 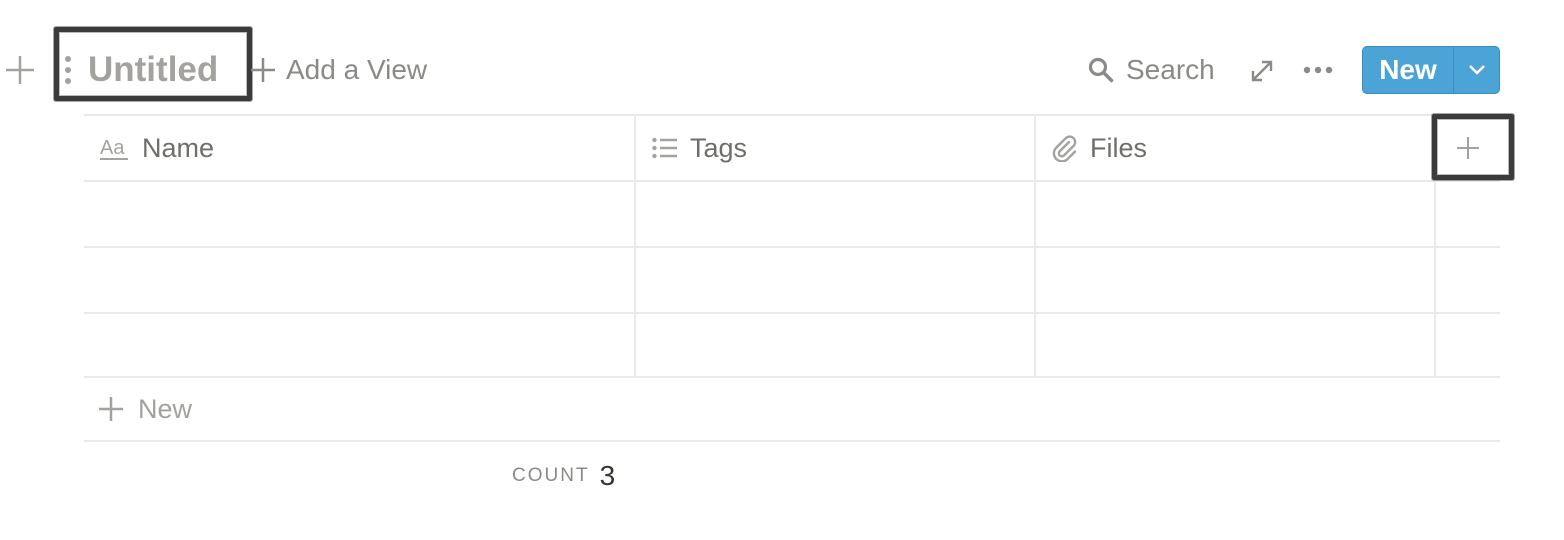 I want to click on count-value: 3, so click(x=607, y=475).